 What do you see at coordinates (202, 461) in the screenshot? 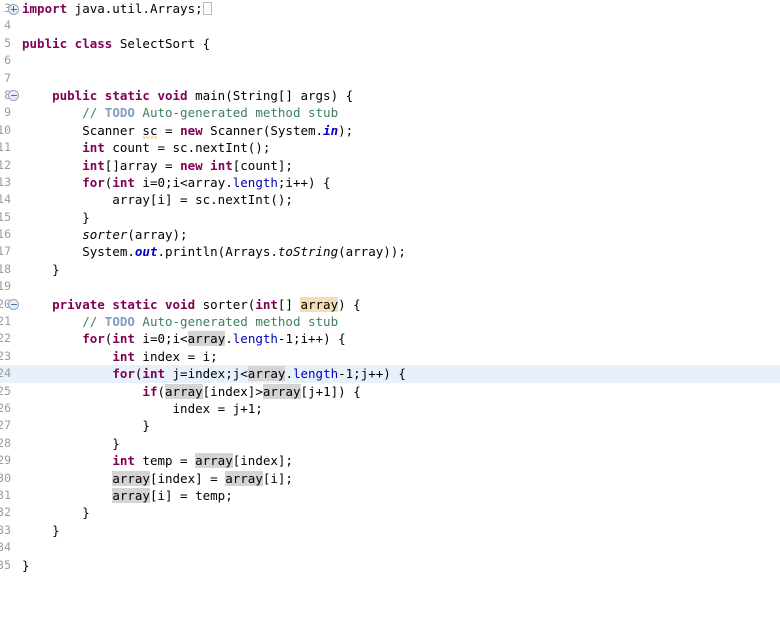
I see `code-text: int temp = array[index];` at bounding box center [202, 461].